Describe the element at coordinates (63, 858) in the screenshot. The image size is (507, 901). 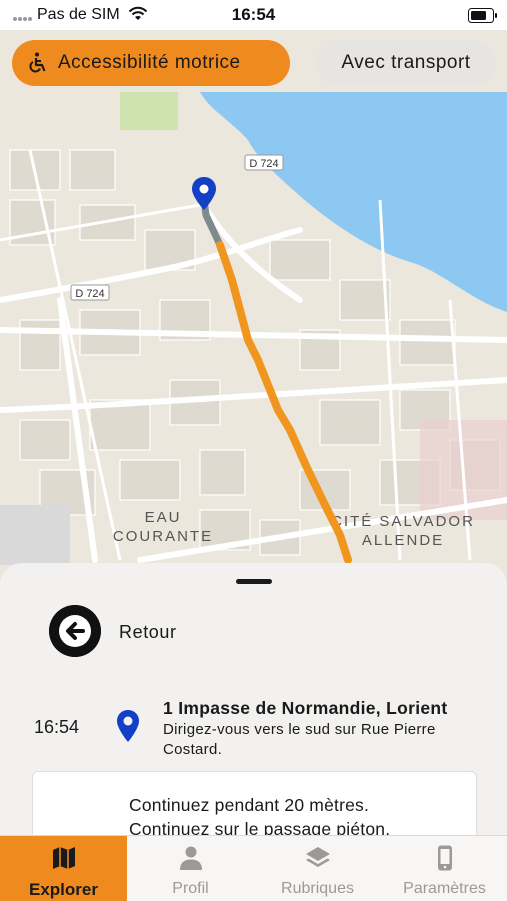
I see `map-icon` at that location.